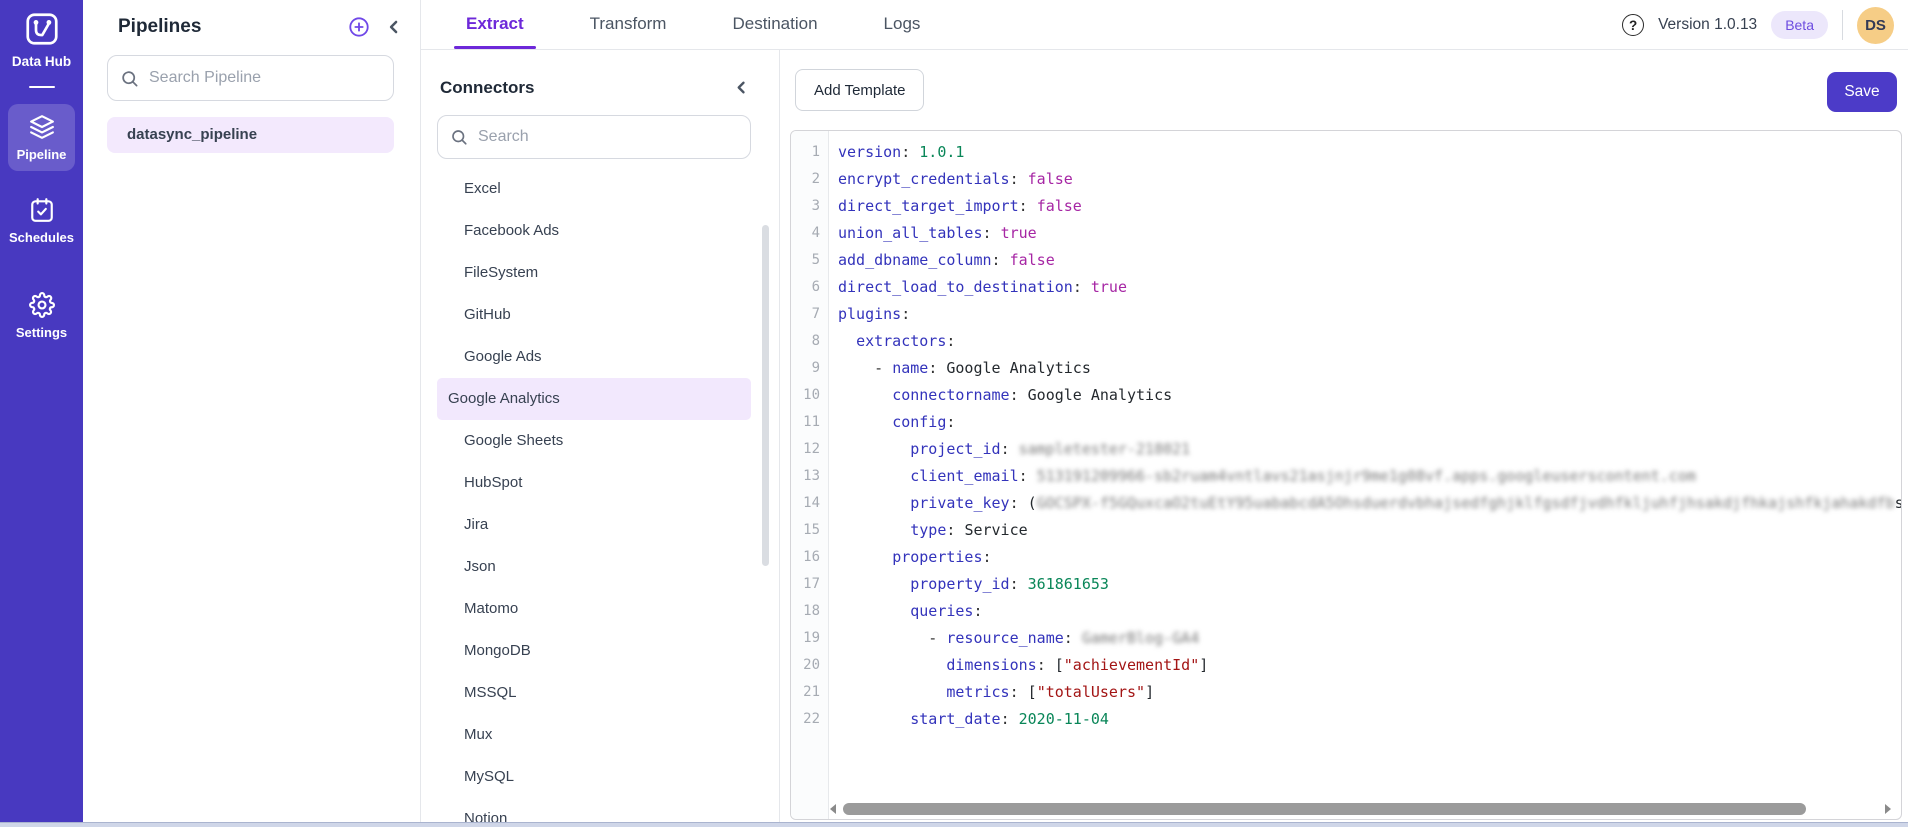 The height and width of the screenshot is (840, 1908). Describe the element at coordinates (811, 557) in the screenshot. I see `line-number: 16` at that location.